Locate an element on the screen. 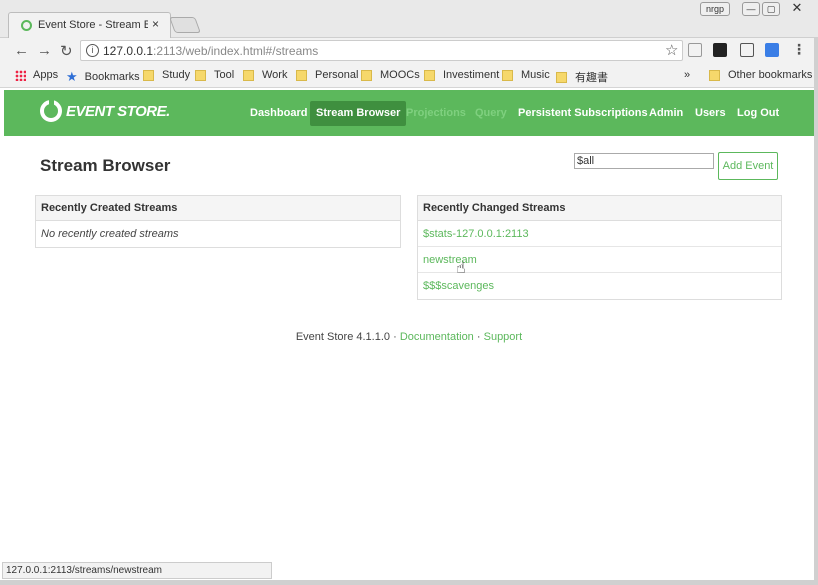  panel-heading: Recently Changed Streams is located at coordinates (599, 208).